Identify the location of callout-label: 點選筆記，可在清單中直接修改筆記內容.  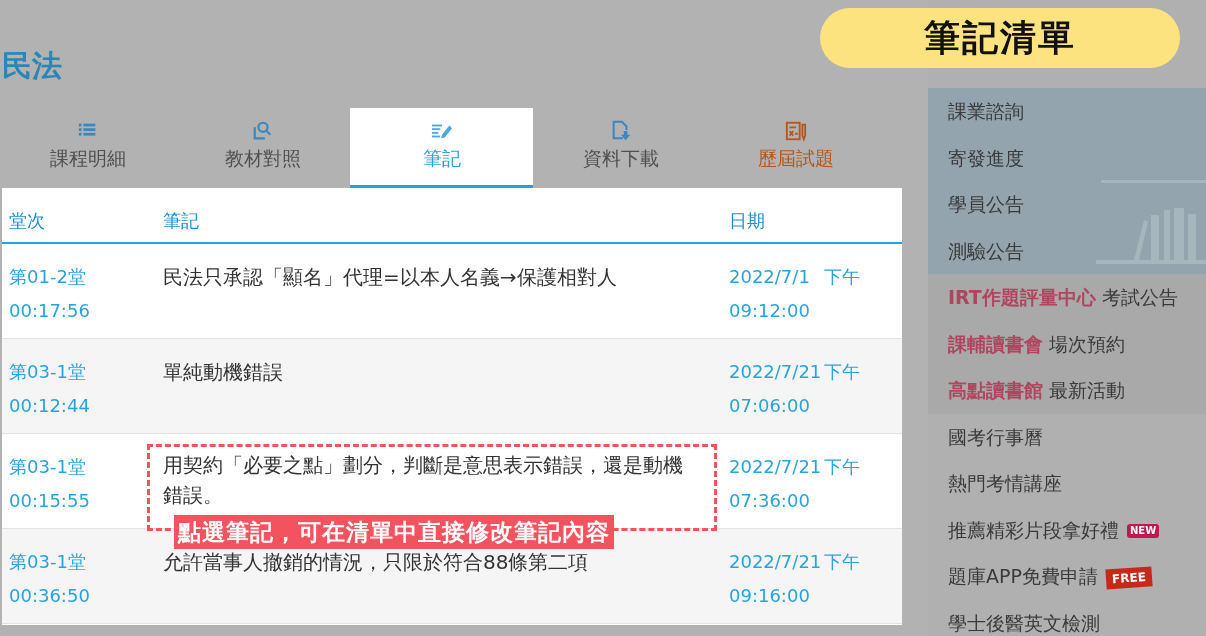
(394, 532).